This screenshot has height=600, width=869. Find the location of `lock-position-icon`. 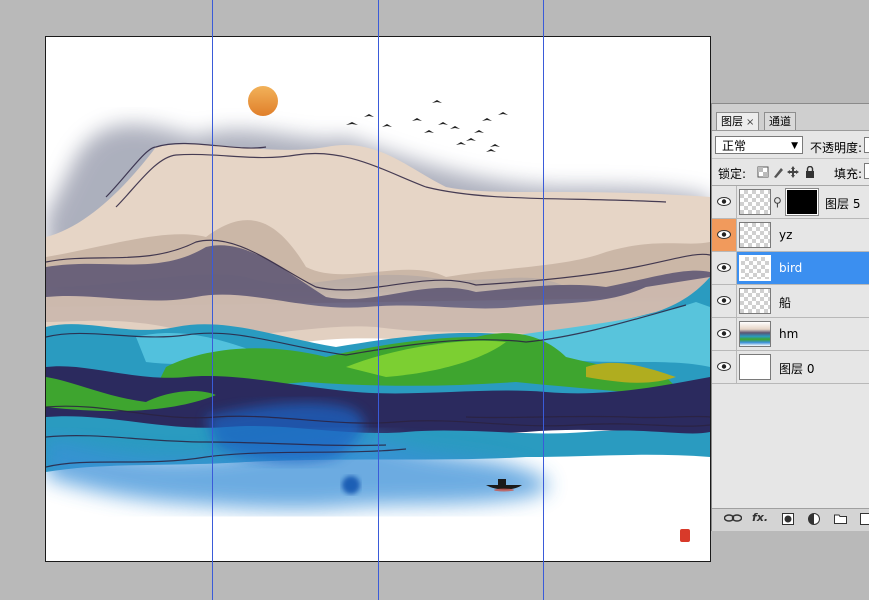

lock-position-icon is located at coordinates (793, 172).